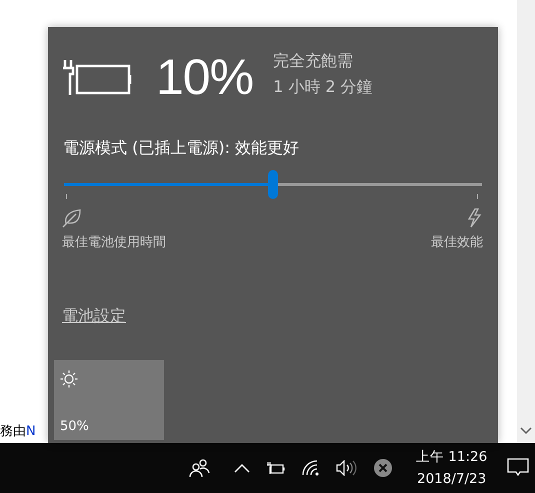 The width and height of the screenshot is (535, 493). What do you see at coordinates (276, 468) in the screenshot?
I see `battery-plug-icon` at bounding box center [276, 468].